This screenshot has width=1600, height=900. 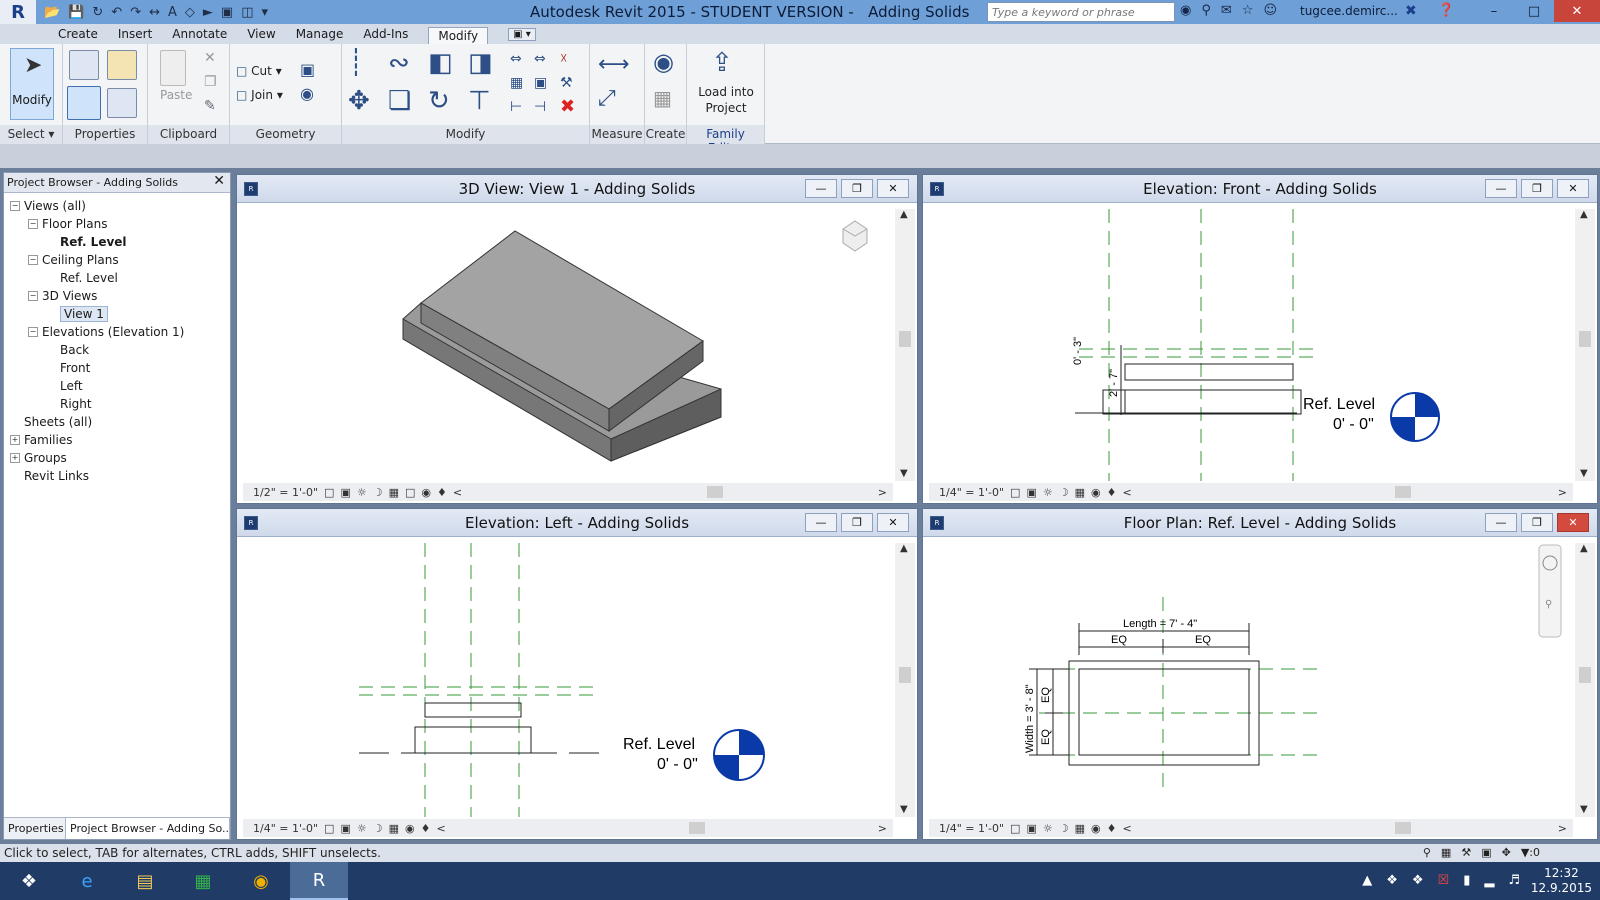 I want to click on properties-icon, so click(x=84, y=103).